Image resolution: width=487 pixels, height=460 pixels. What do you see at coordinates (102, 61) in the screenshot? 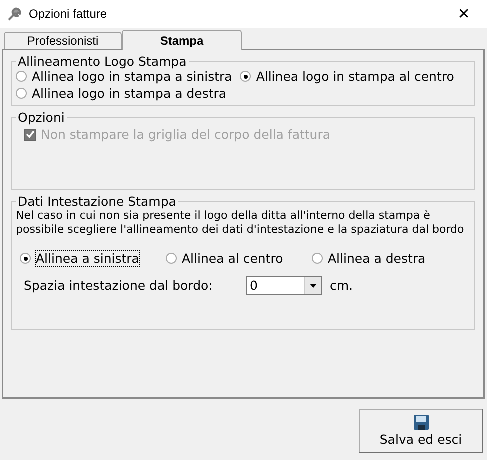
I see `group-title: Allineamento Logo Stampa` at bounding box center [102, 61].